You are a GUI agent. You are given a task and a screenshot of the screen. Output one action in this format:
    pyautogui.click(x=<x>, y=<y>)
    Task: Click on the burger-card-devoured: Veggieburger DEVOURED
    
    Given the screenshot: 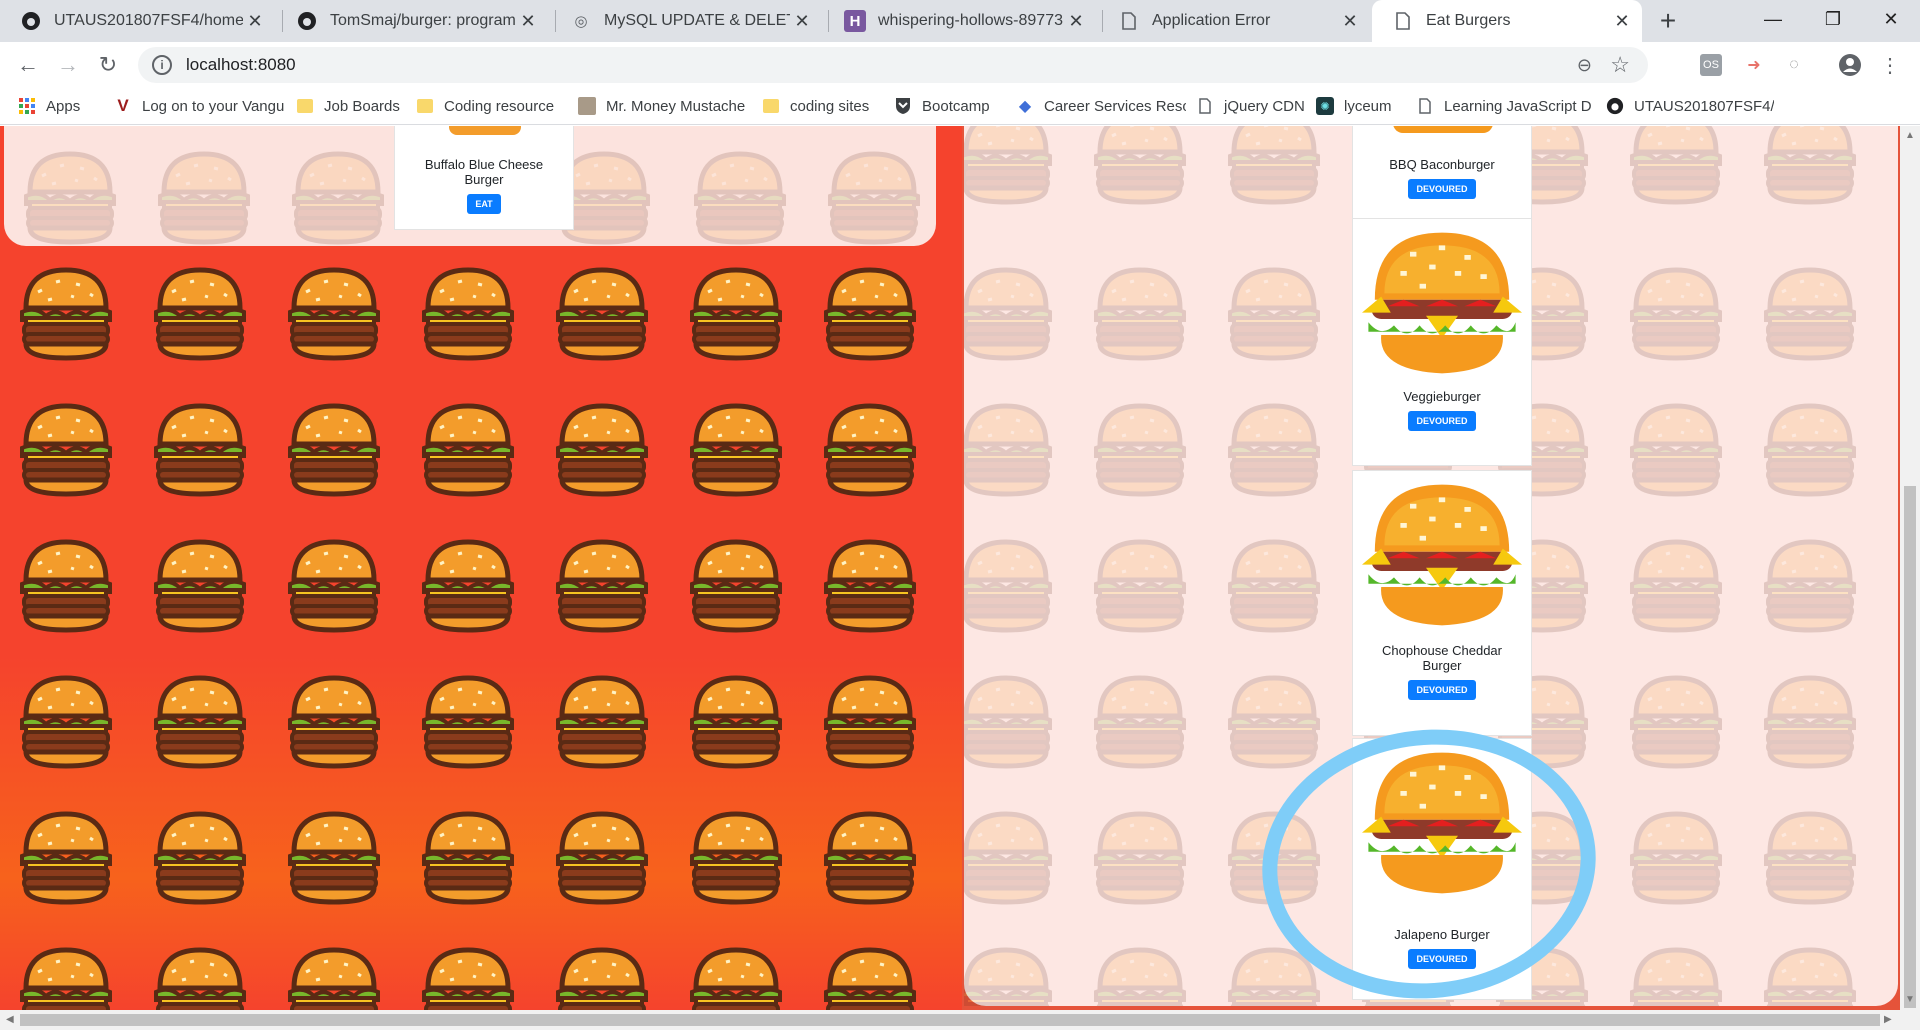 What is the action you would take?
    pyautogui.click(x=1442, y=342)
    